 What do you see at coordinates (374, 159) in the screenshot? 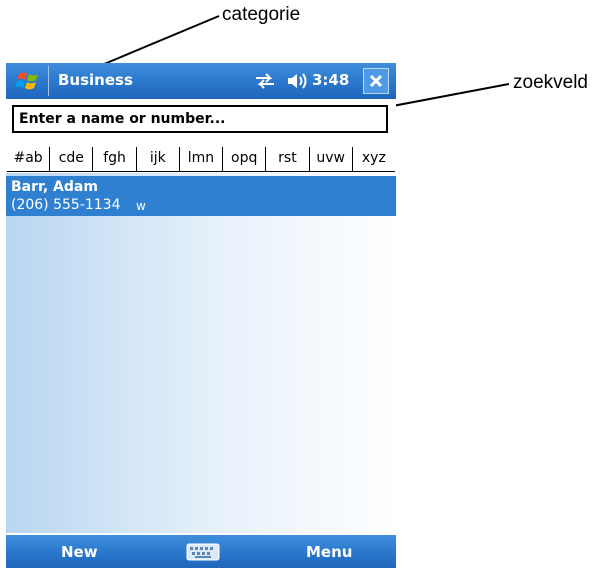
I see `tab-xyz: xyz` at bounding box center [374, 159].